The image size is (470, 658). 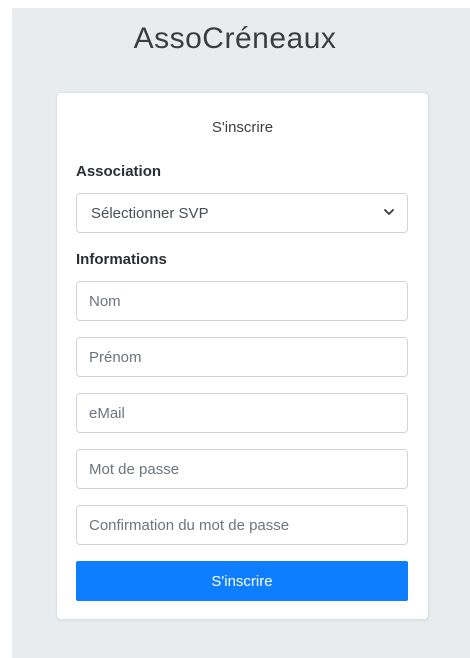 What do you see at coordinates (242, 469) in the screenshot?
I see `password-input` at bounding box center [242, 469].